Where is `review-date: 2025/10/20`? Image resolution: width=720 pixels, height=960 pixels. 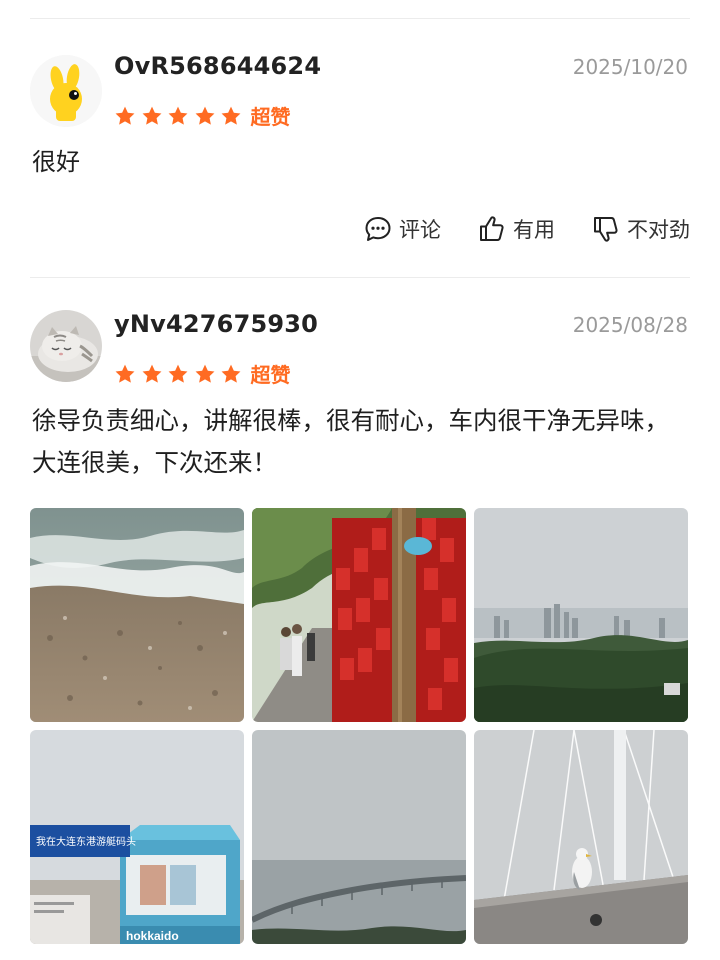
review-date: 2025/10/20 is located at coordinates (630, 67).